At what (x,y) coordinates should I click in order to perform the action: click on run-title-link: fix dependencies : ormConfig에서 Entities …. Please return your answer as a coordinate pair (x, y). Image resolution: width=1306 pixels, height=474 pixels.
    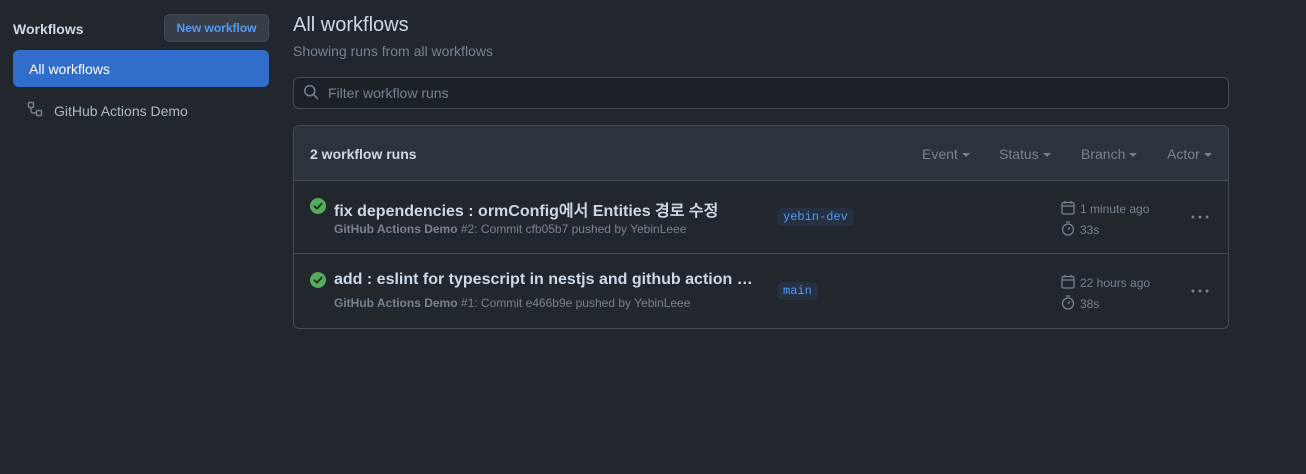
    Looking at the image, I should click on (547, 209).